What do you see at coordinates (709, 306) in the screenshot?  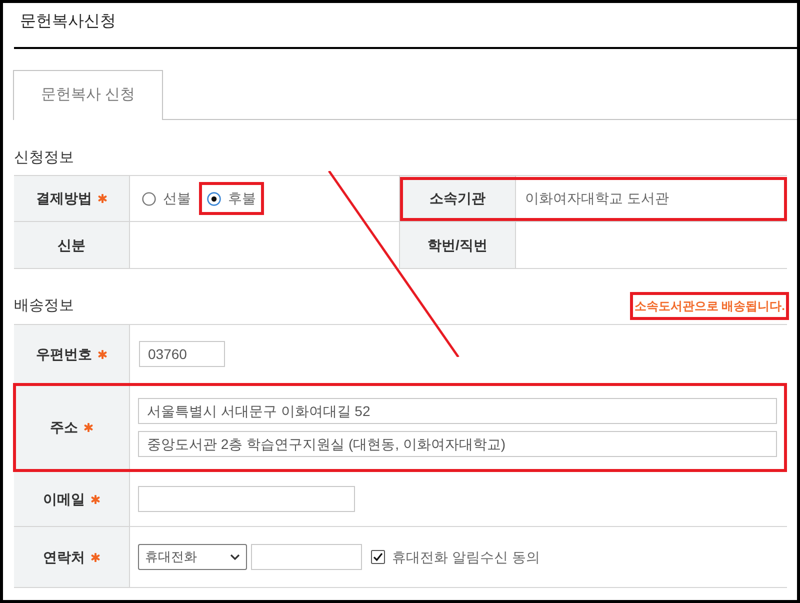 I see `notice-text: 소속도서관으로 배송됩니다.` at bounding box center [709, 306].